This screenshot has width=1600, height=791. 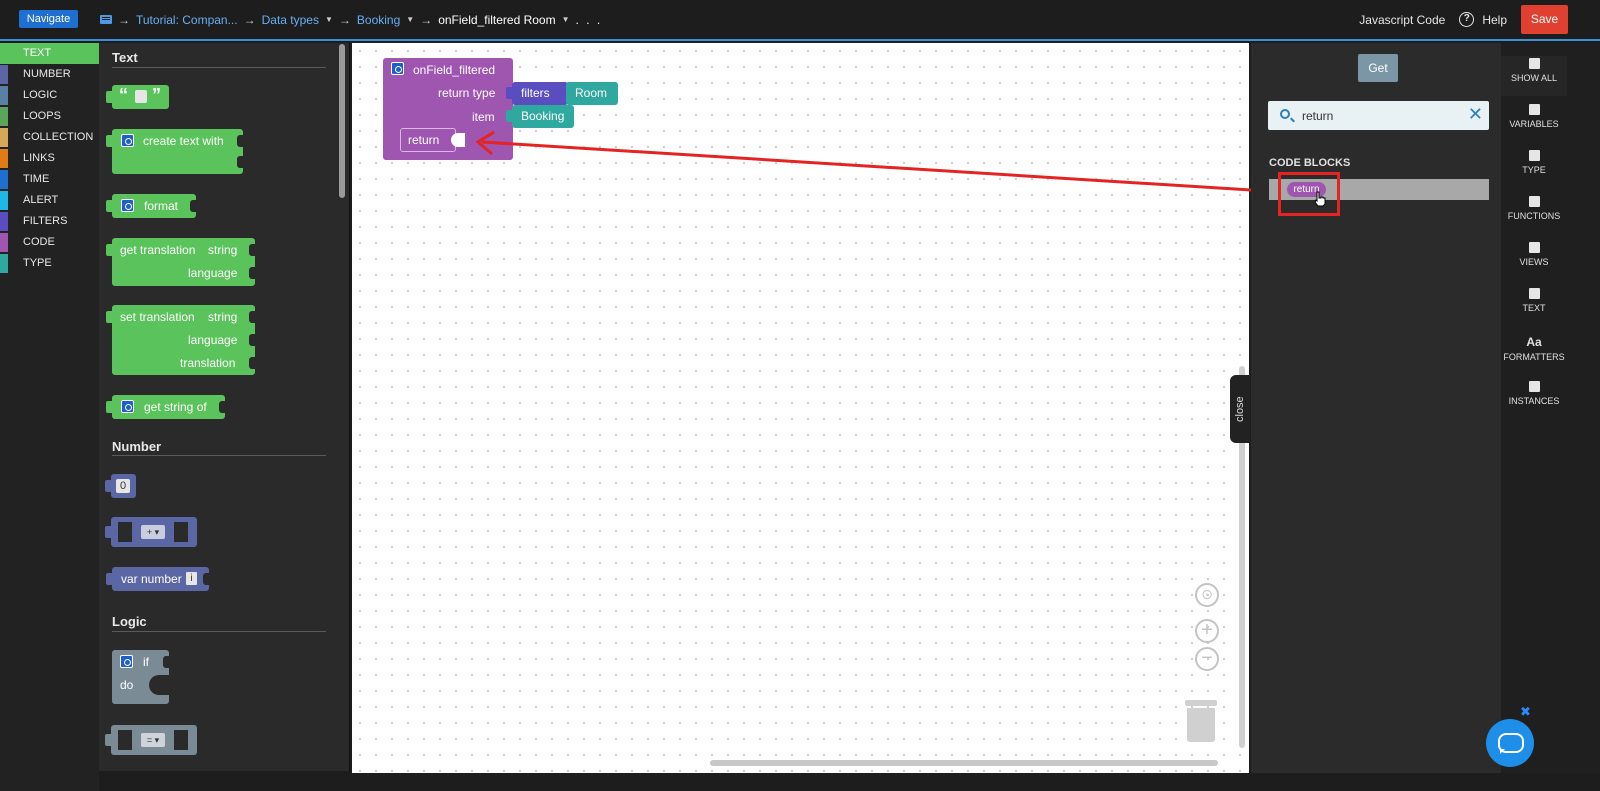 I want to click on breadcrumb-item-current: onField_filtered Room, so click(x=496, y=20).